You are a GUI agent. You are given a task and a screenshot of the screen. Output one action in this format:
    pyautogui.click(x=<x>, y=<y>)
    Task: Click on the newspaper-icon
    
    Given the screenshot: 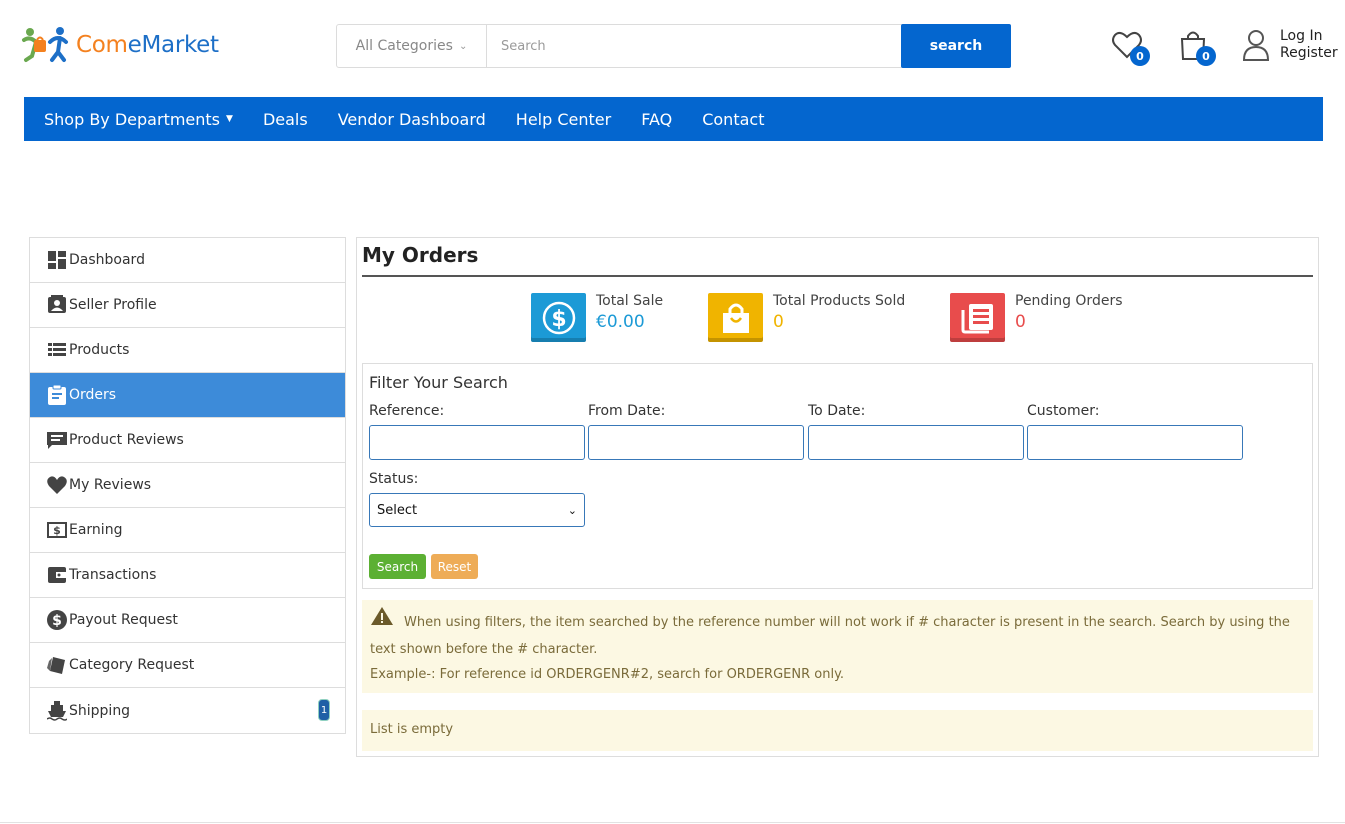 What is the action you would take?
    pyautogui.click(x=977, y=317)
    